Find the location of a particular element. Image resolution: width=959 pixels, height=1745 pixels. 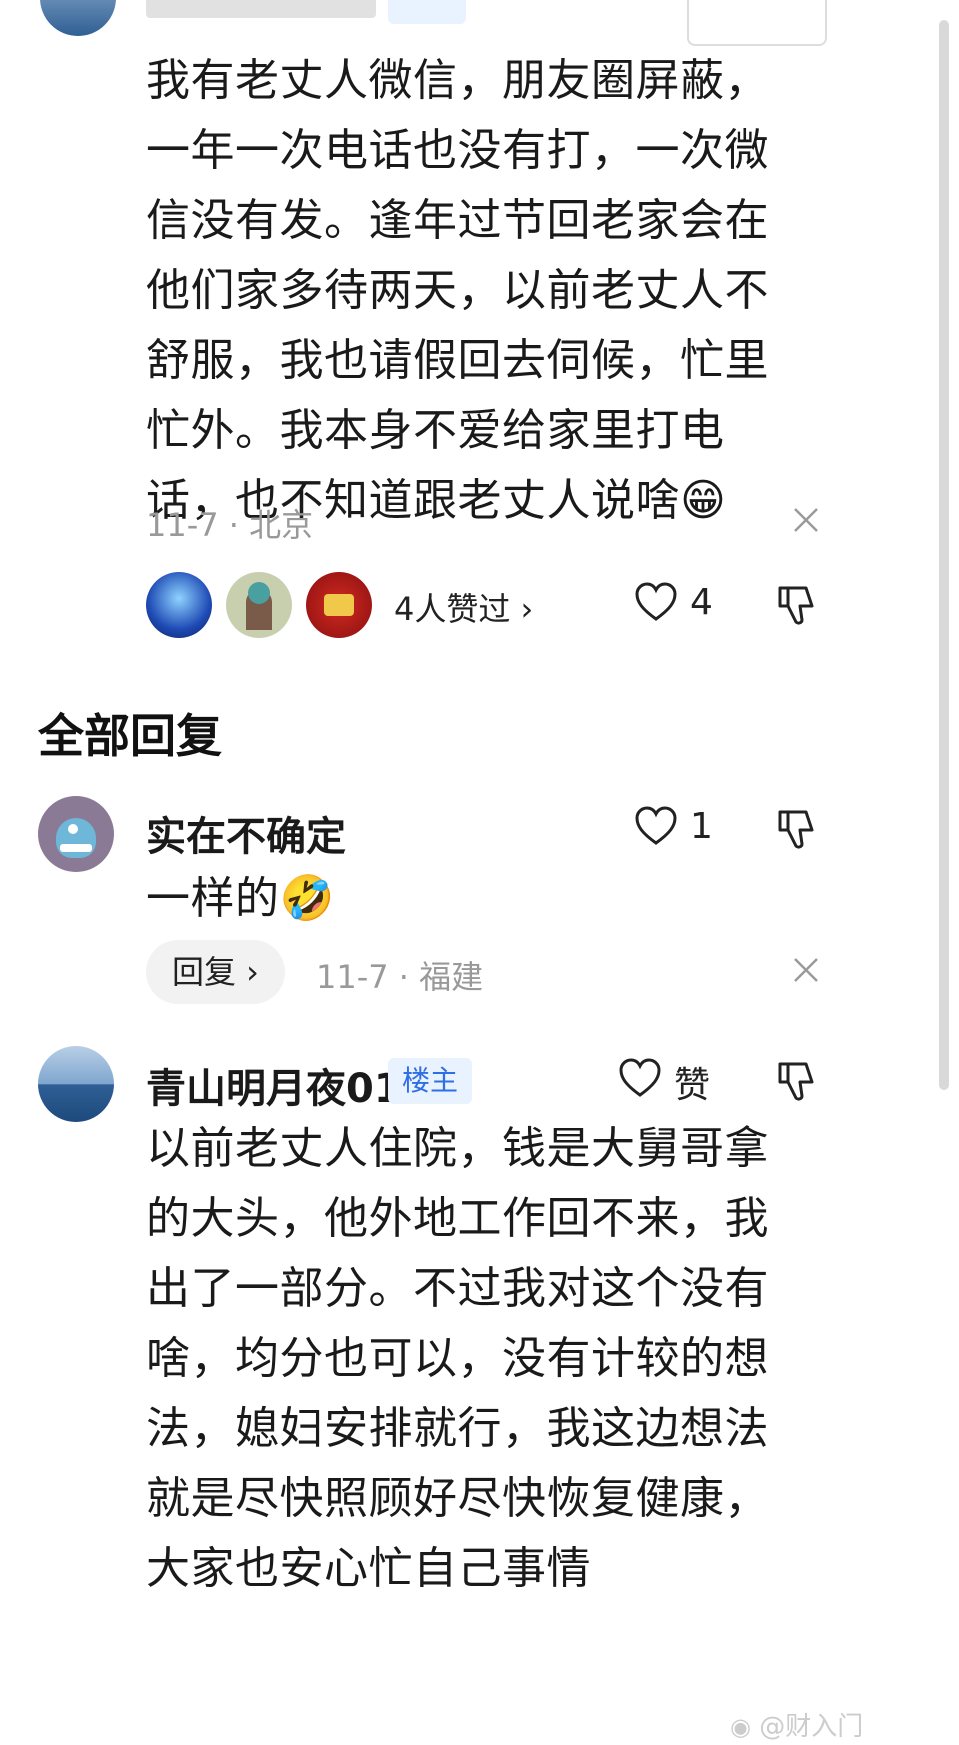

reply-1-text: 一样的 is located at coordinates (213, 898).